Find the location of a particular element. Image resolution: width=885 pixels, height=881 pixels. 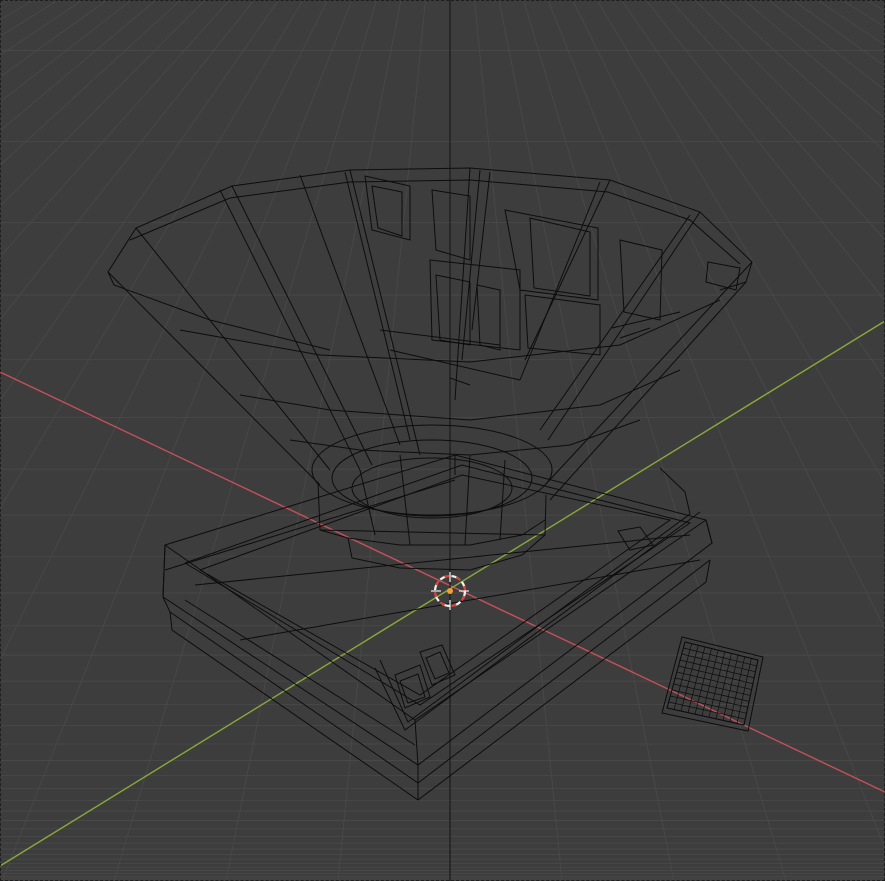

3d-cursor-icon is located at coordinates (450, 591).